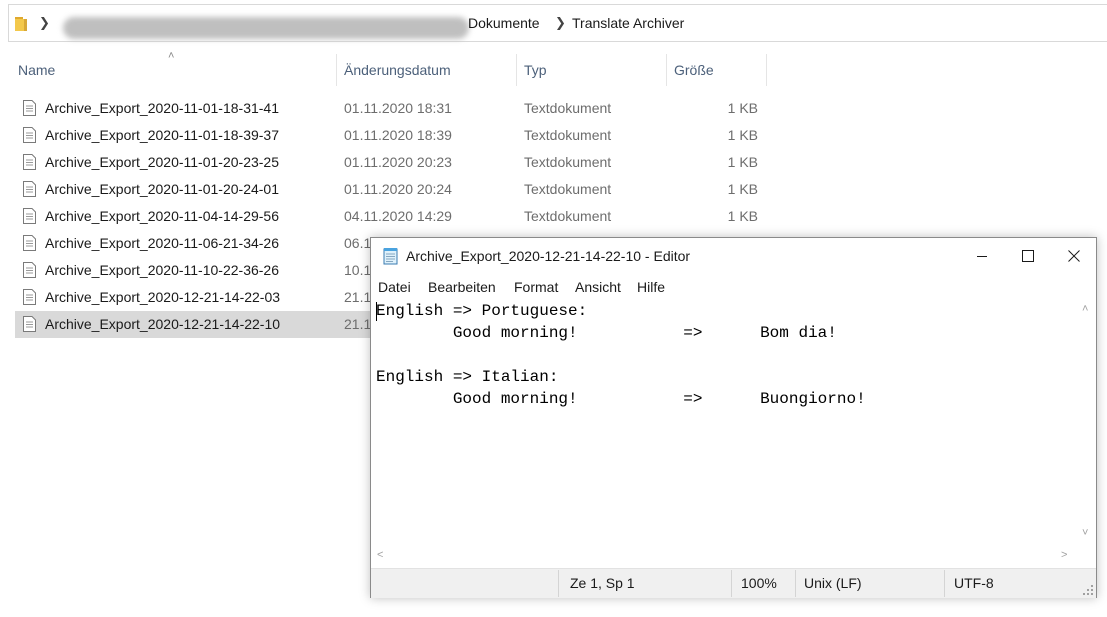  I want to click on file-row: Archive_Export_2020-11-01-18-39-37, so click(194, 135).